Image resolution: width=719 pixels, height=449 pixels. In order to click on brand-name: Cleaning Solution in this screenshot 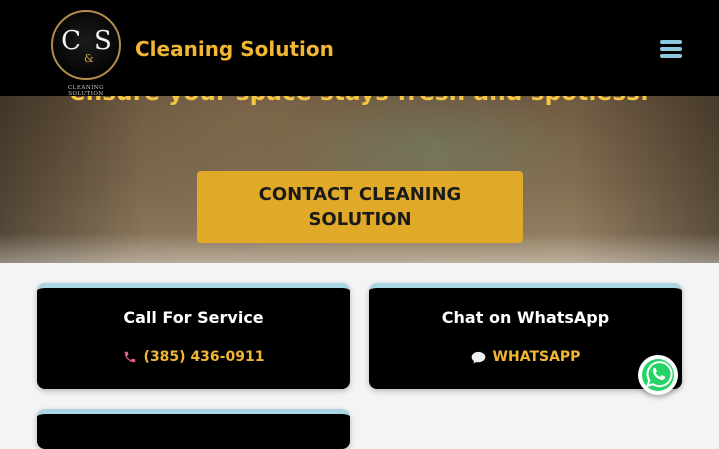, I will do `click(234, 49)`.